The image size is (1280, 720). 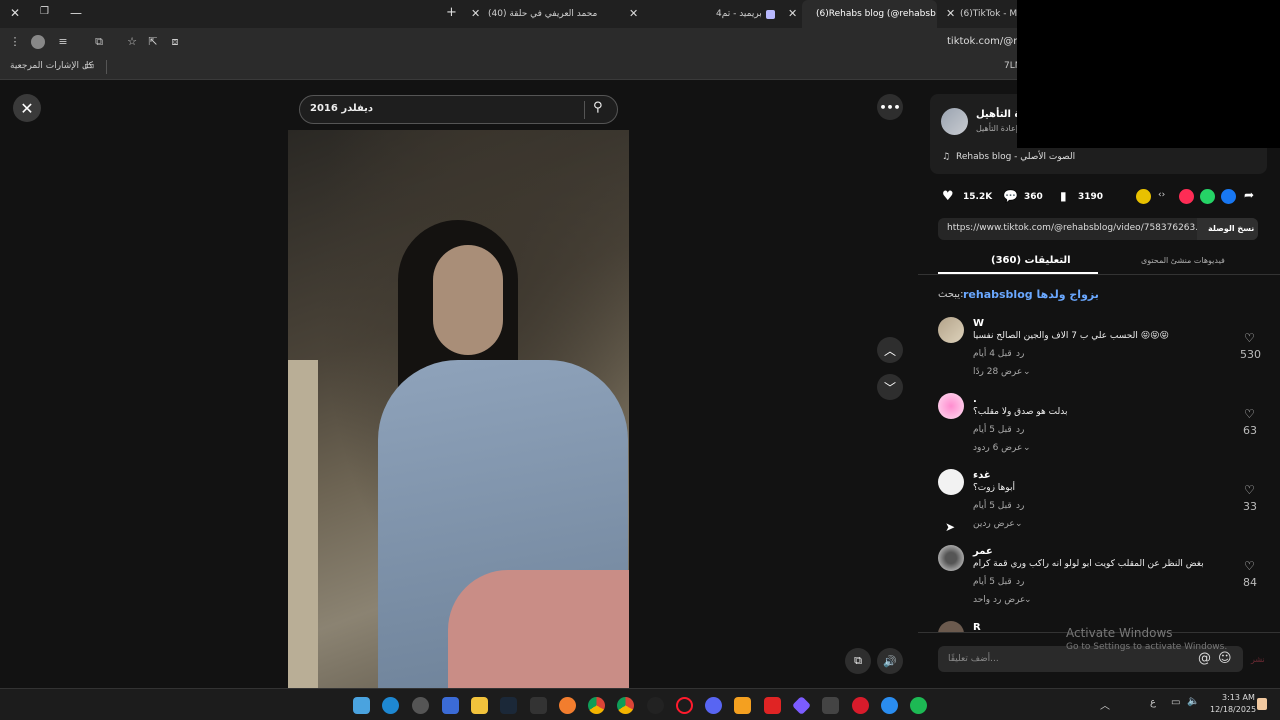 I want to click on commenter-name: غدء, so click(x=982, y=475).